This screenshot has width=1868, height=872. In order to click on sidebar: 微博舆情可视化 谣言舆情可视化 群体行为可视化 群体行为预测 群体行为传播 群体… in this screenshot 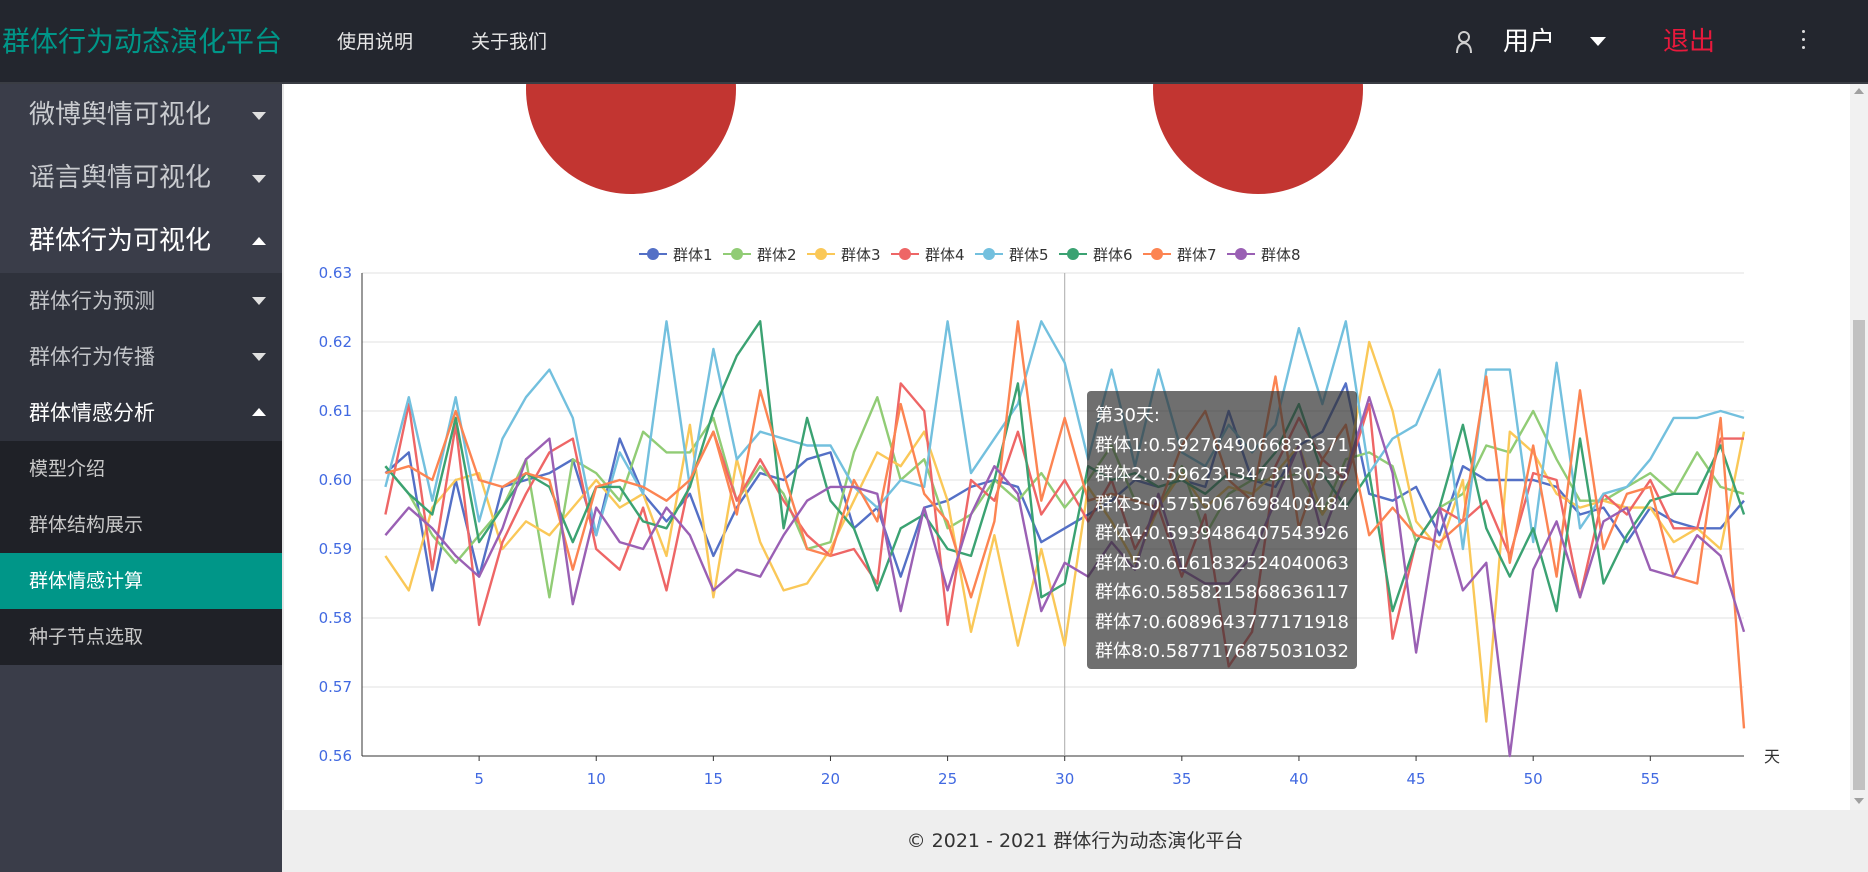, I will do `click(141, 478)`.